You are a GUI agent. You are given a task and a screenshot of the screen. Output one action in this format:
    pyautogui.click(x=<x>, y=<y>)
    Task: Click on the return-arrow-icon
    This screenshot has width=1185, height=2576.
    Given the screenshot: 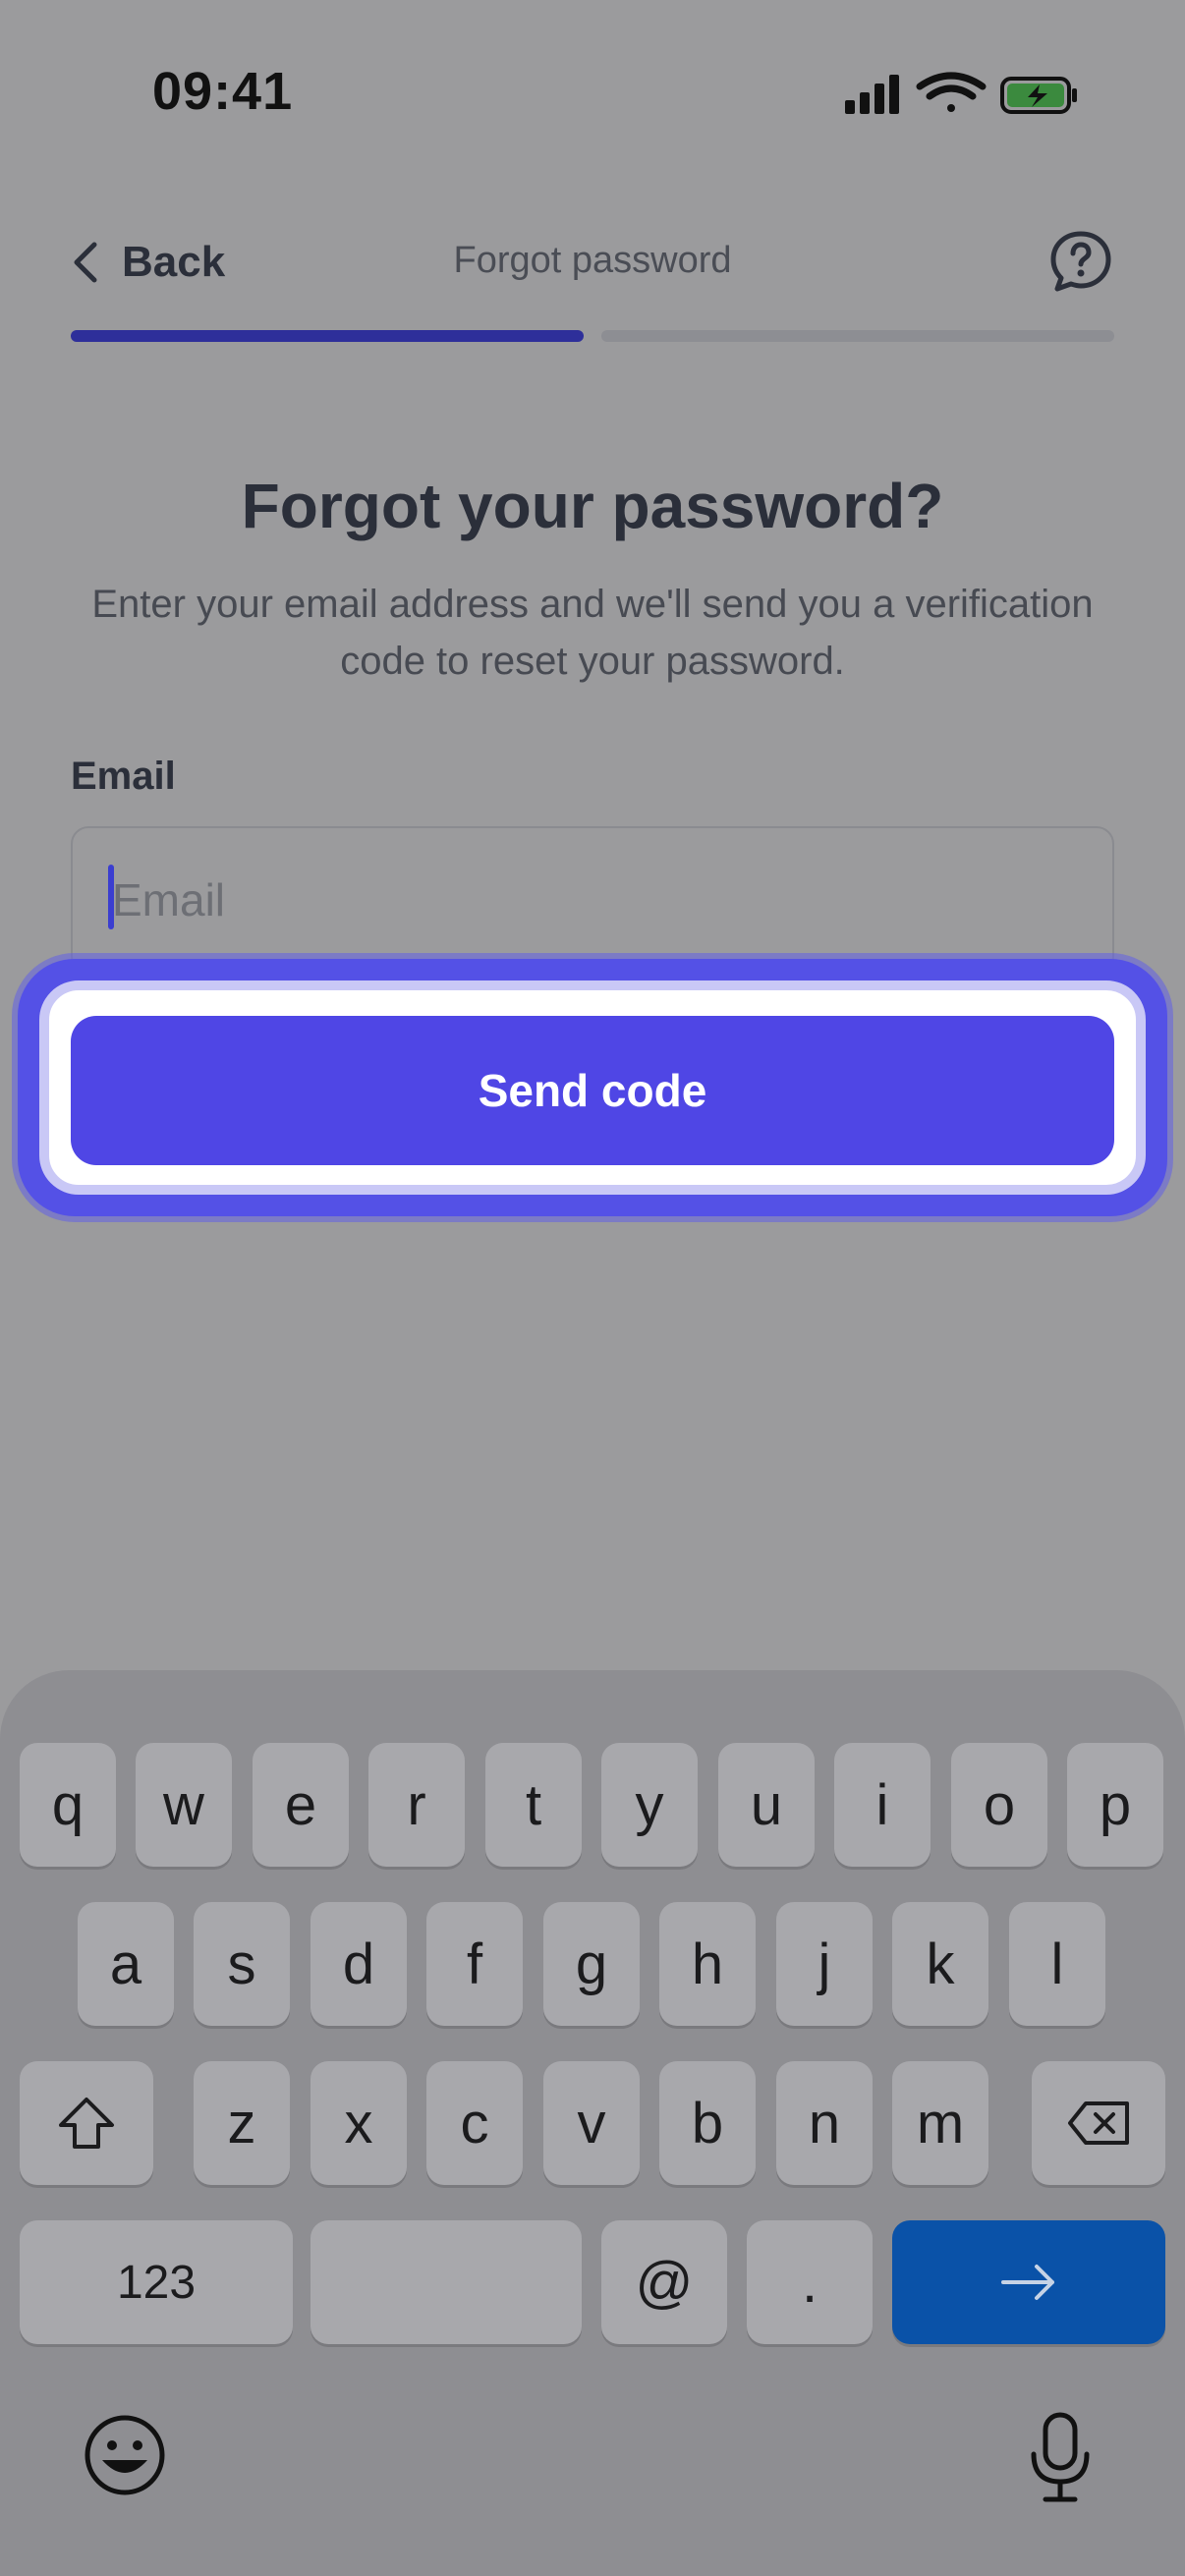 What is the action you would take?
    pyautogui.click(x=1027, y=2282)
    